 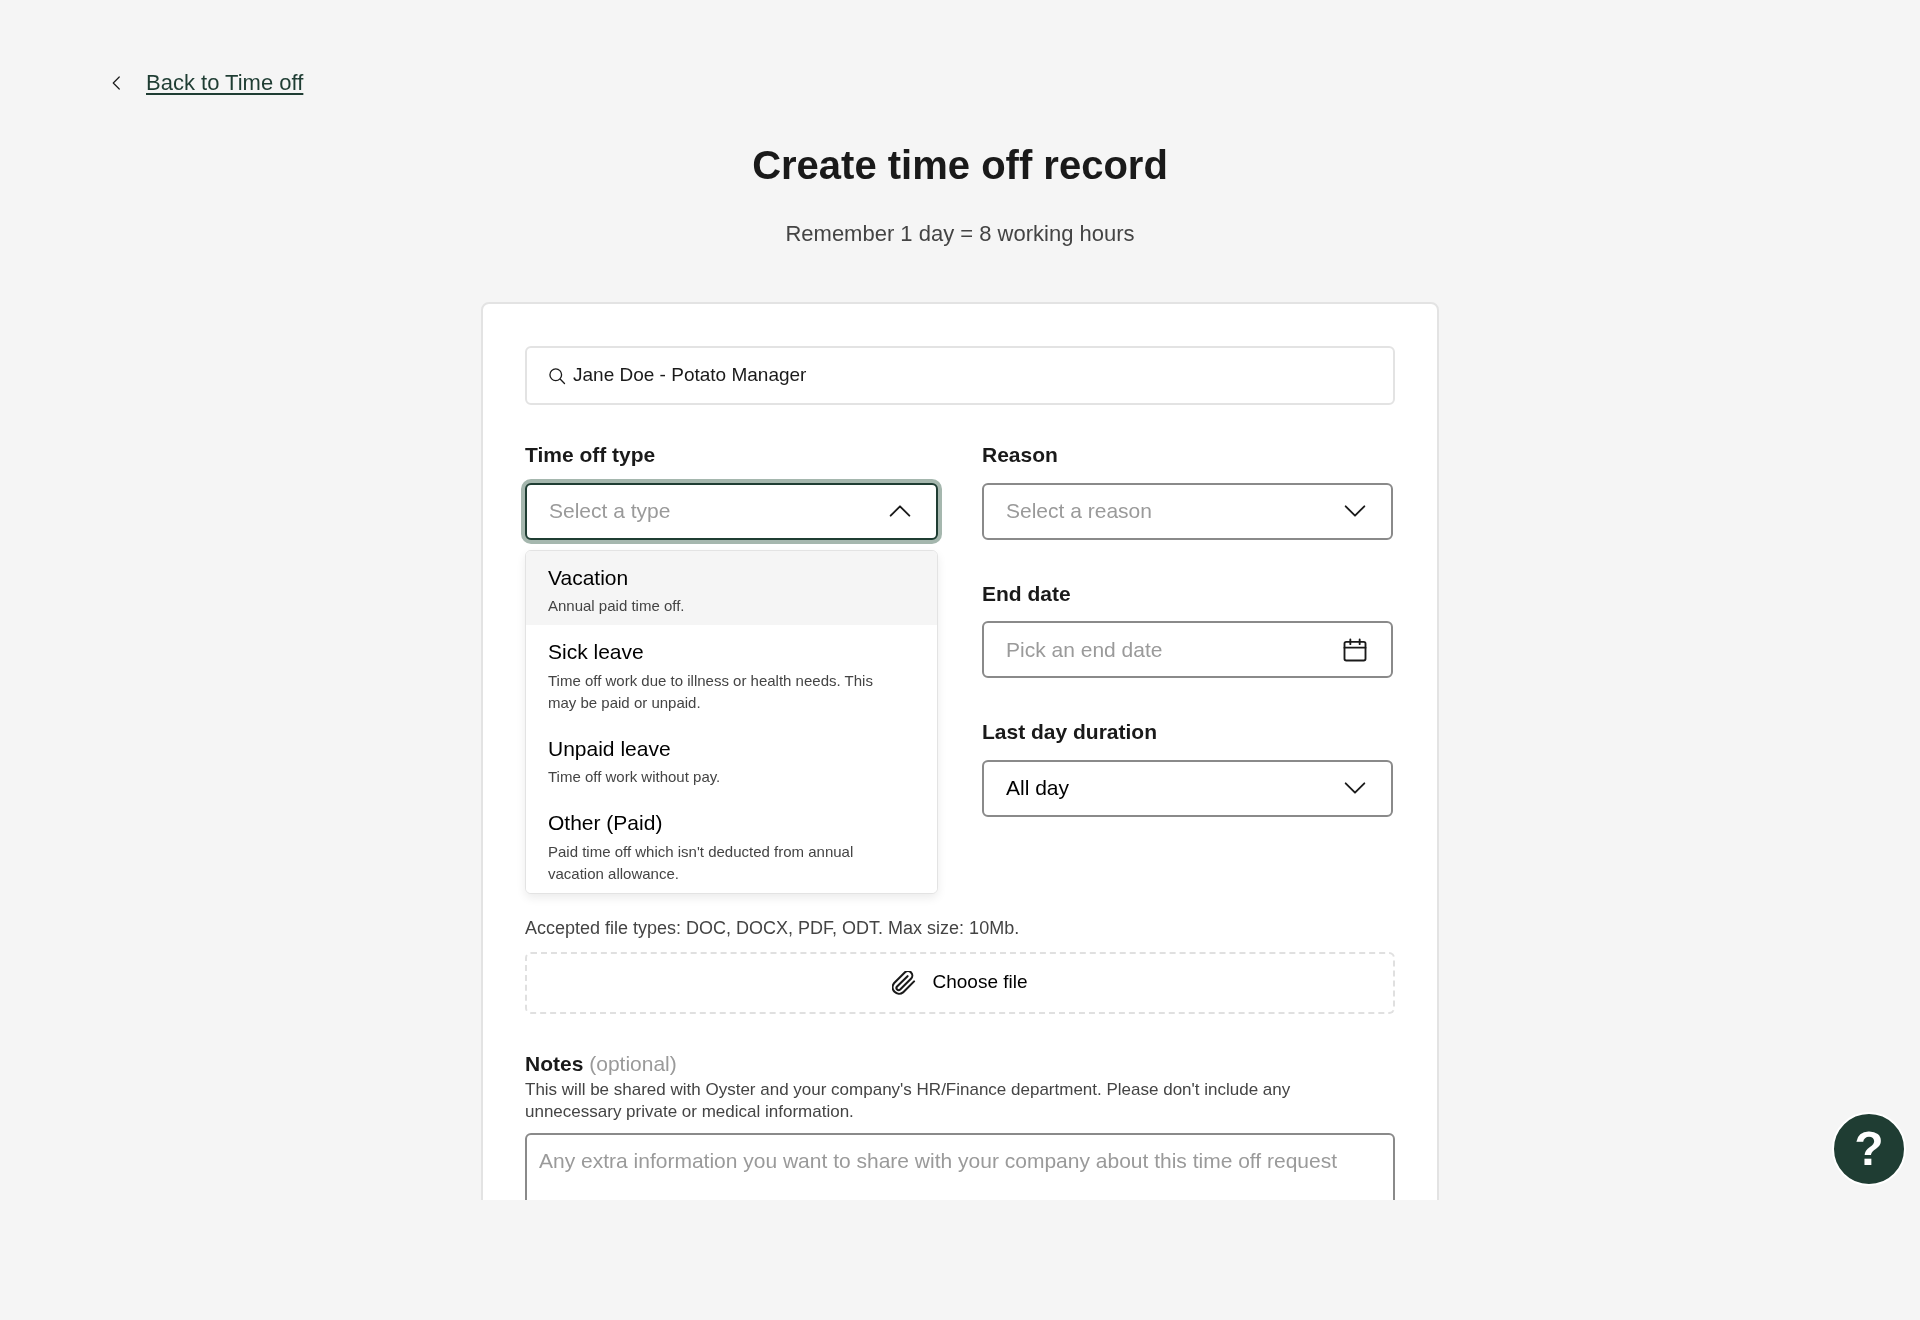 What do you see at coordinates (960, 982) in the screenshot?
I see `choose-file-button: Choose file` at bounding box center [960, 982].